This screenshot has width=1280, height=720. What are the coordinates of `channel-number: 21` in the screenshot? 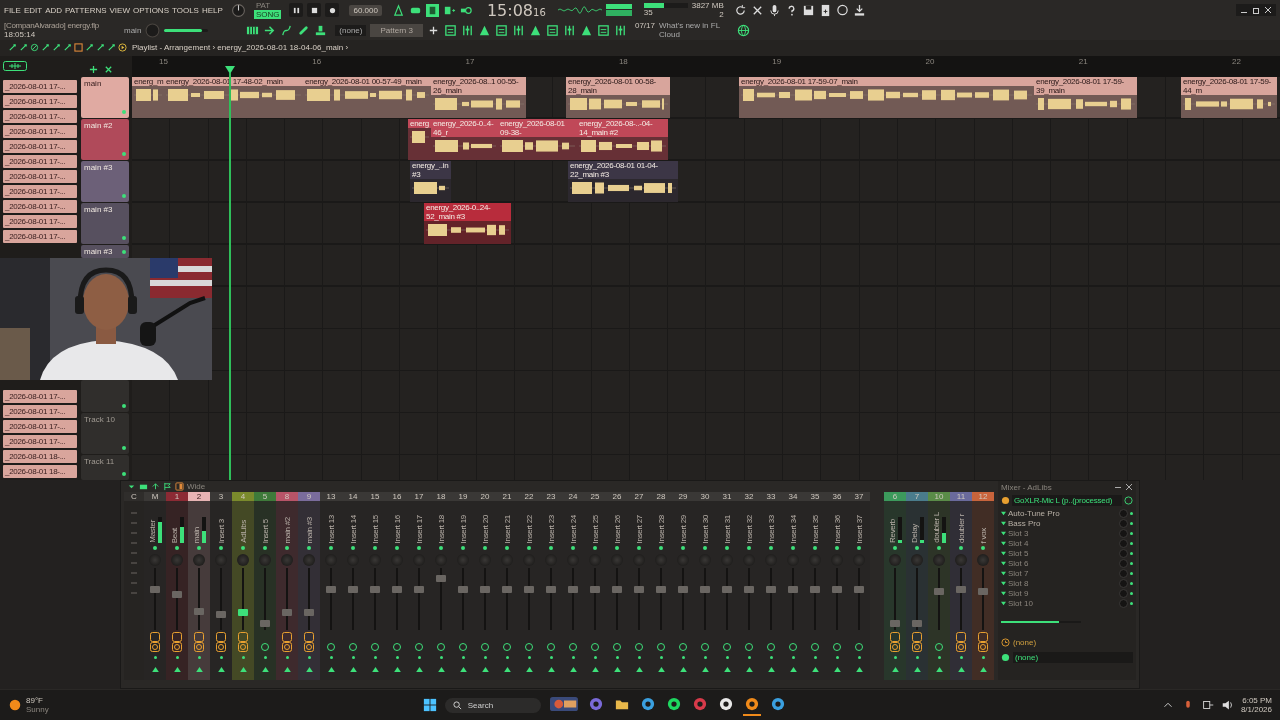 It's located at (507, 496).